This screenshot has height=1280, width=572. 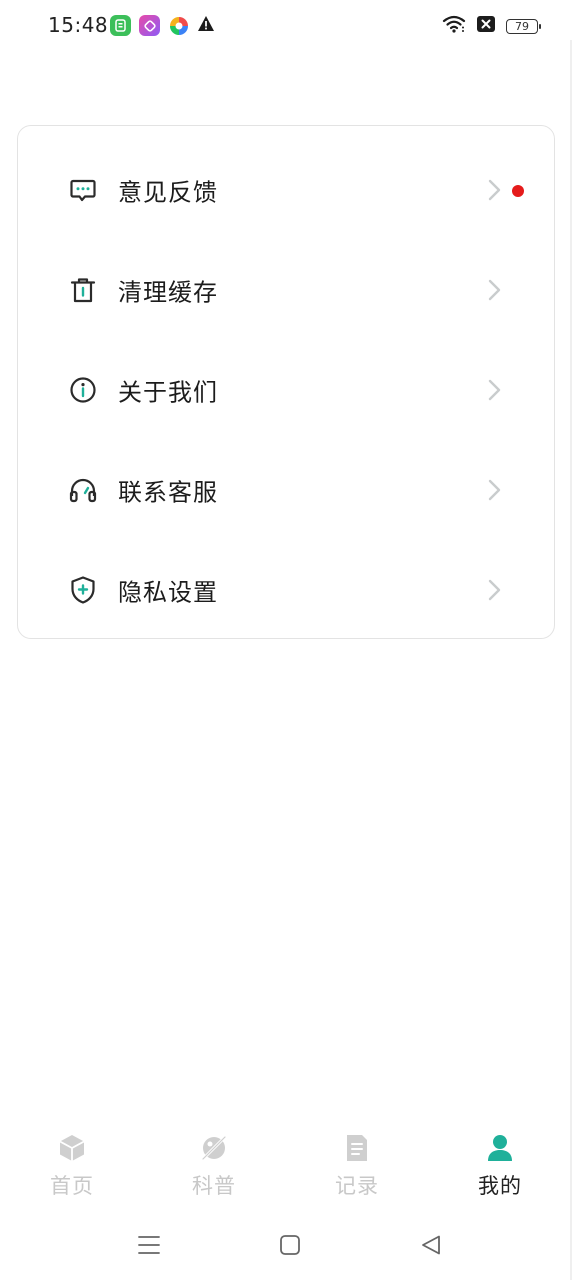 What do you see at coordinates (83, 190) in the screenshot?
I see `feedback-message-icon` at bounding box center [83, 190].